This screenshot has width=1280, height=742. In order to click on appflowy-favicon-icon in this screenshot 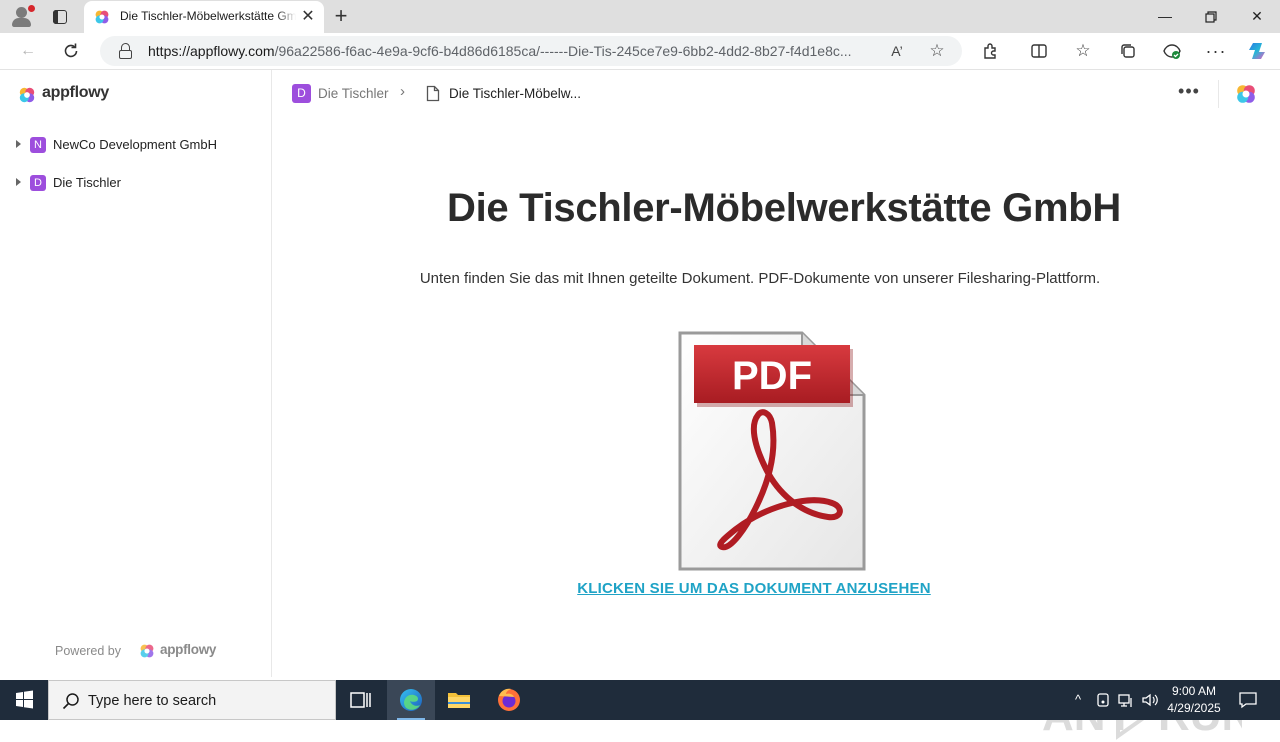, I will do `click(102, 17)`.